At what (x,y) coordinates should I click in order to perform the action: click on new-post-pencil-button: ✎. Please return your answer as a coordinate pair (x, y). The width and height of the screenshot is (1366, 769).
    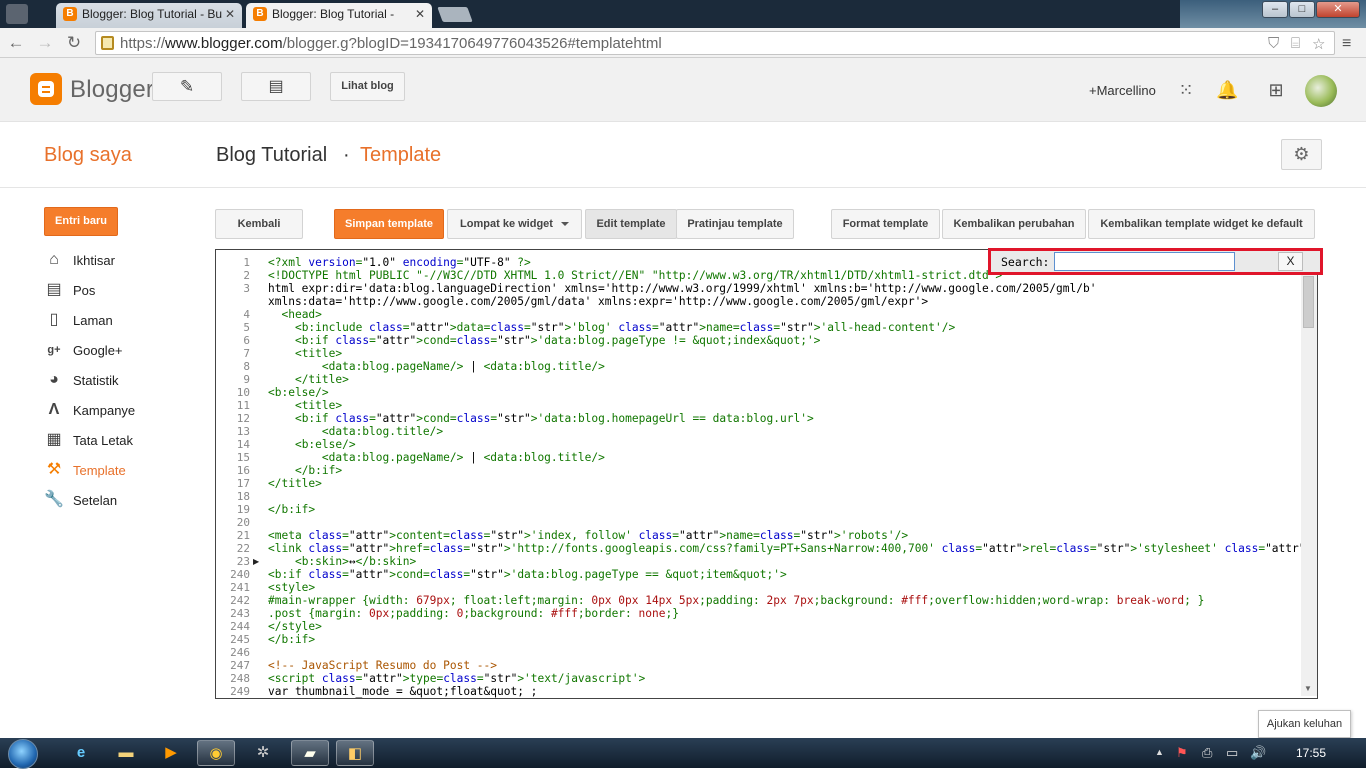
    Looking at the image, I should click on (187, 86).